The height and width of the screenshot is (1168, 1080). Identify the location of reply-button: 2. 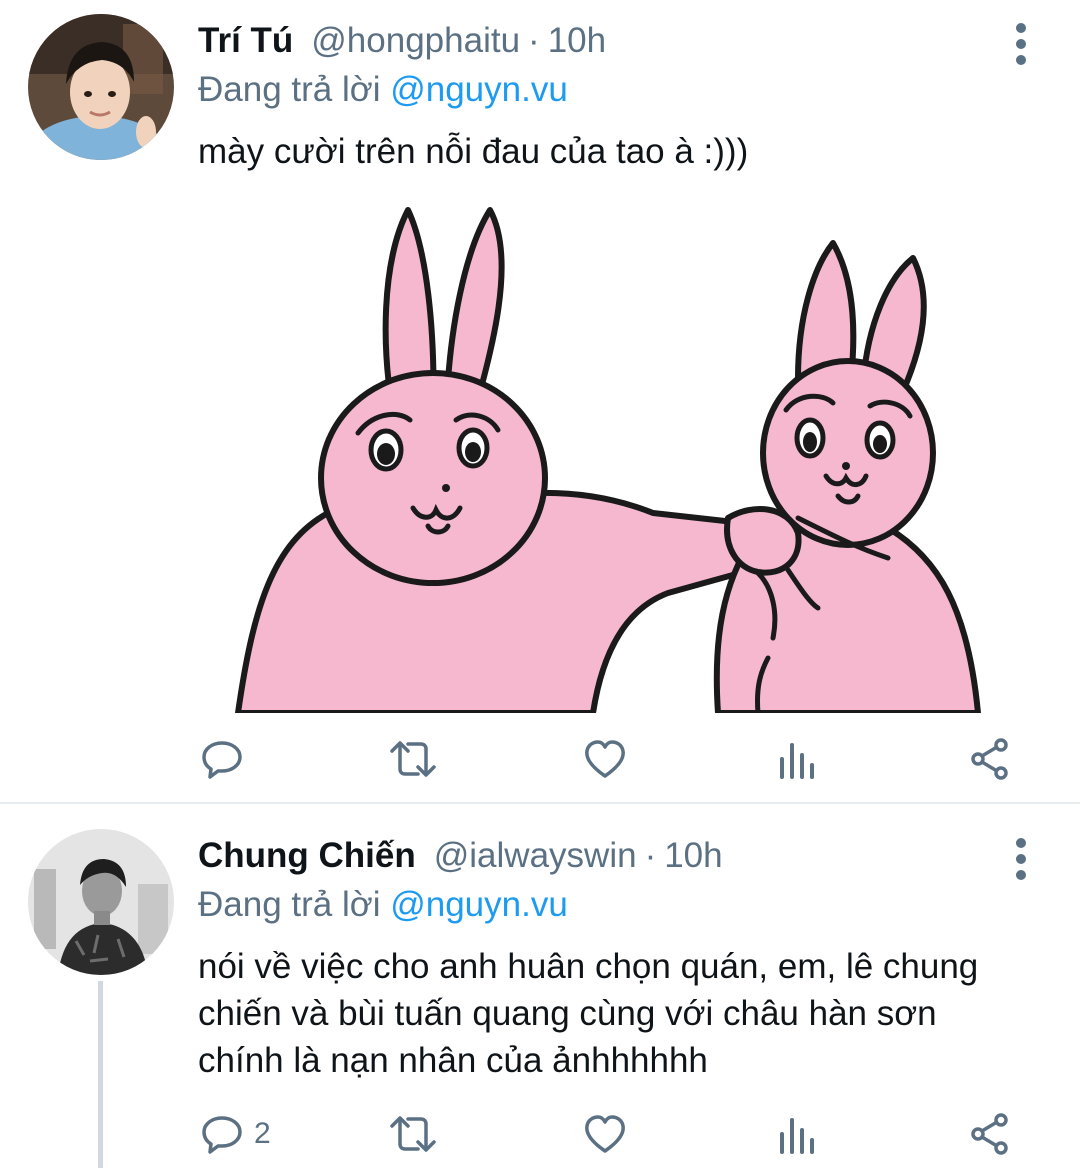
(235, 1134).